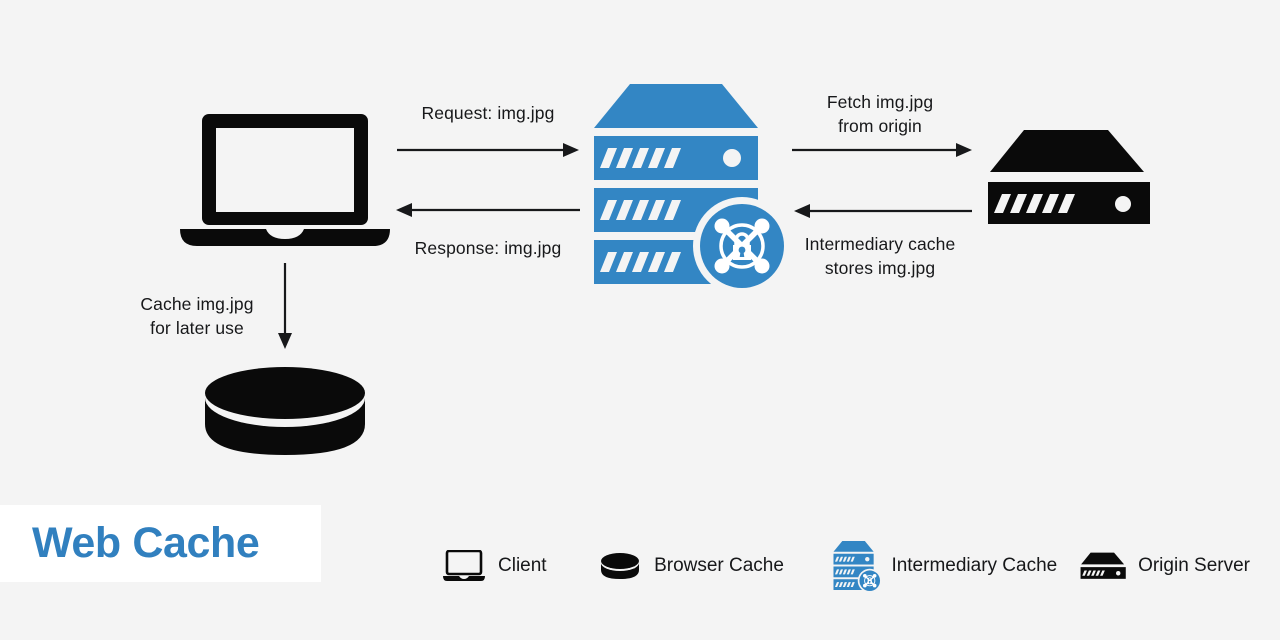  Describe the element at coordinates (522, 565) in the screenshot. I see `legend-label-client: Client` at that location.